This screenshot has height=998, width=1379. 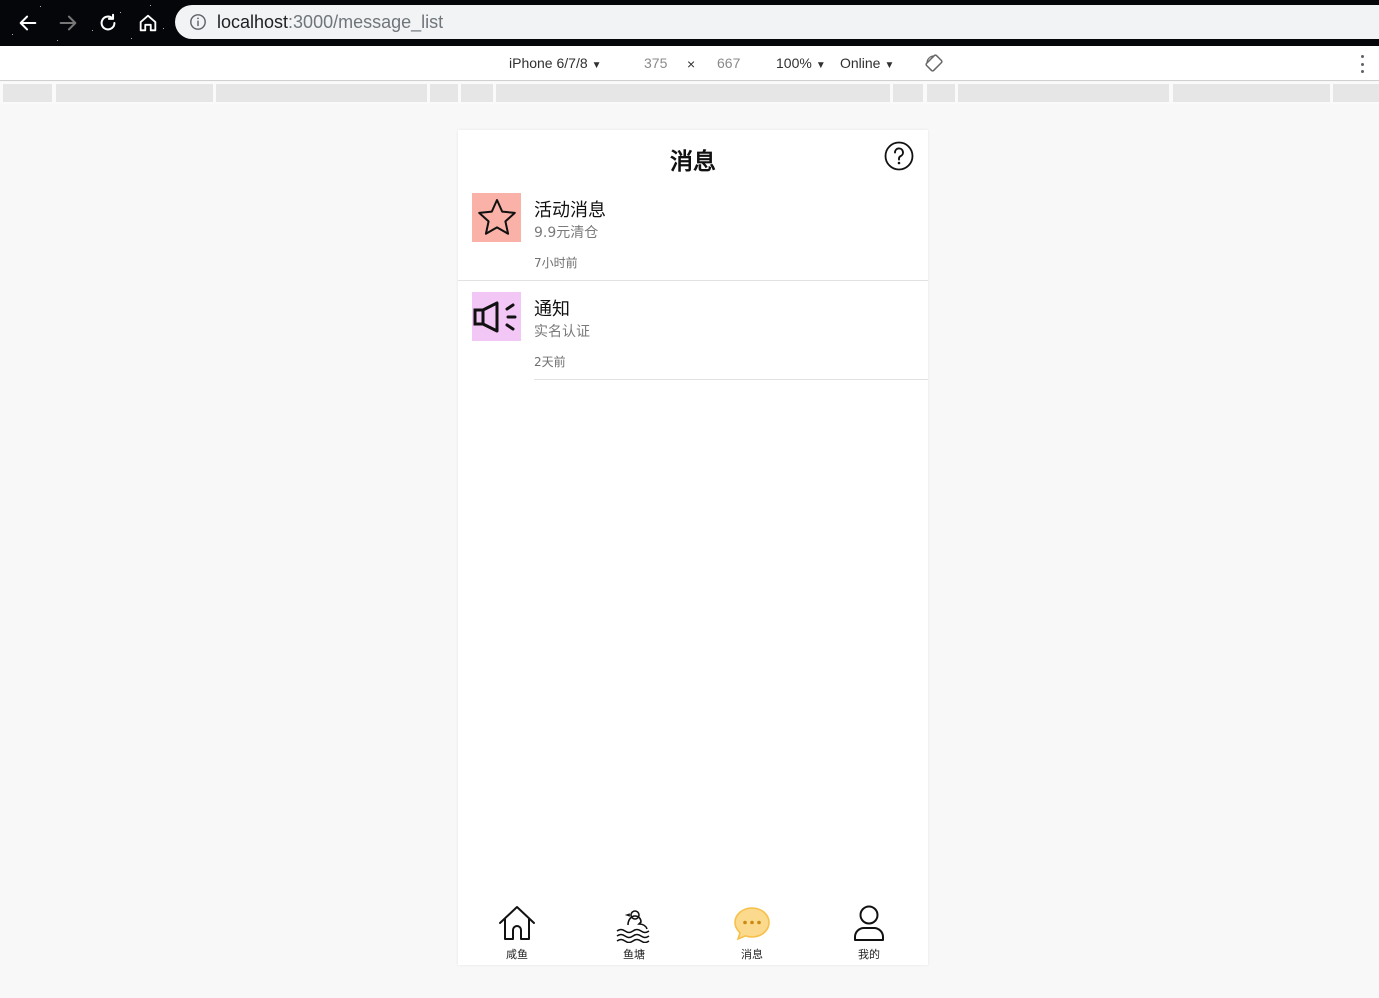 I want to click on url-host: localhost, so click(x=253, y=21).